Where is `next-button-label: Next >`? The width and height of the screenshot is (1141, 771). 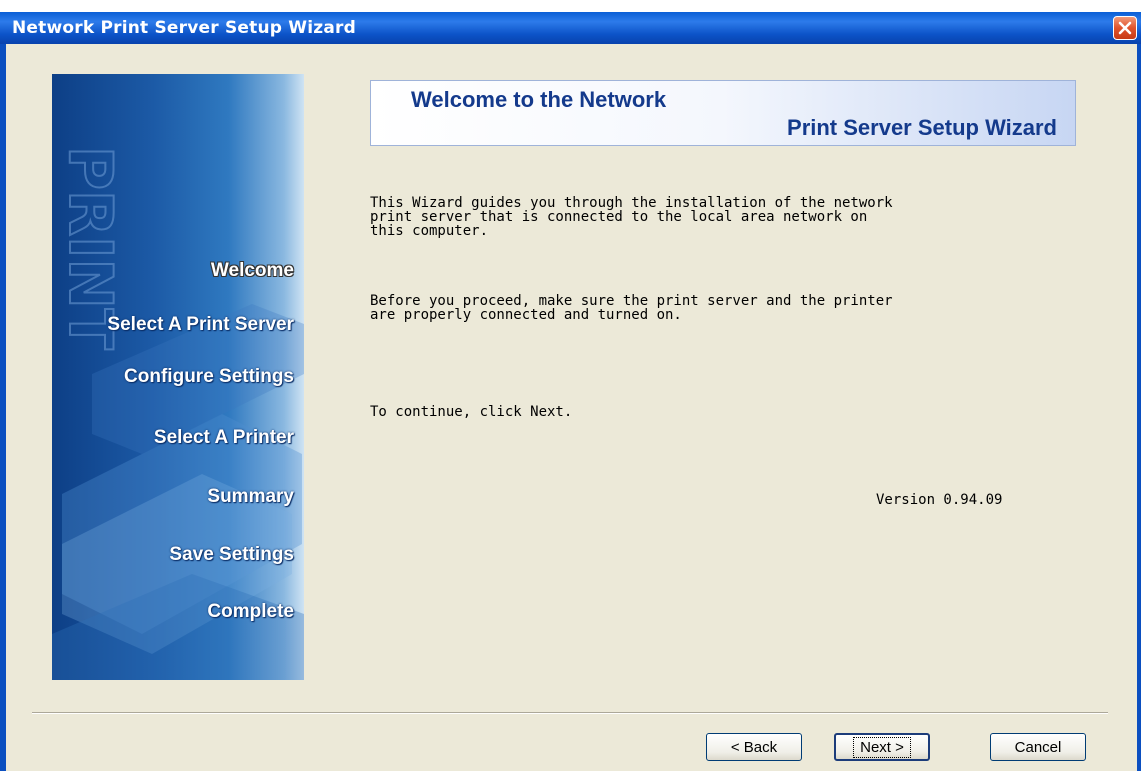 next-button-label: Next > is located at coordinates (882, 747).